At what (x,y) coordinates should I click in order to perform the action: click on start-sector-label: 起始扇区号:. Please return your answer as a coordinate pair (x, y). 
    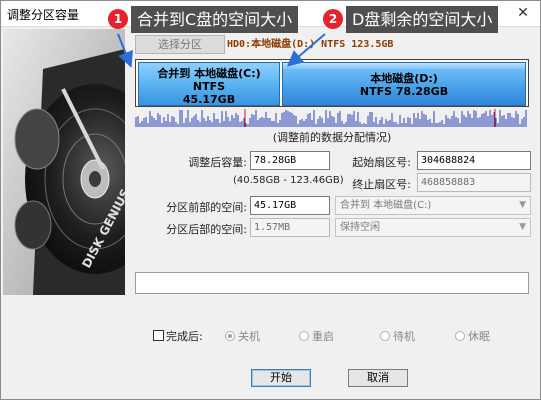
    Looking at the image, I should click on (381, 162).